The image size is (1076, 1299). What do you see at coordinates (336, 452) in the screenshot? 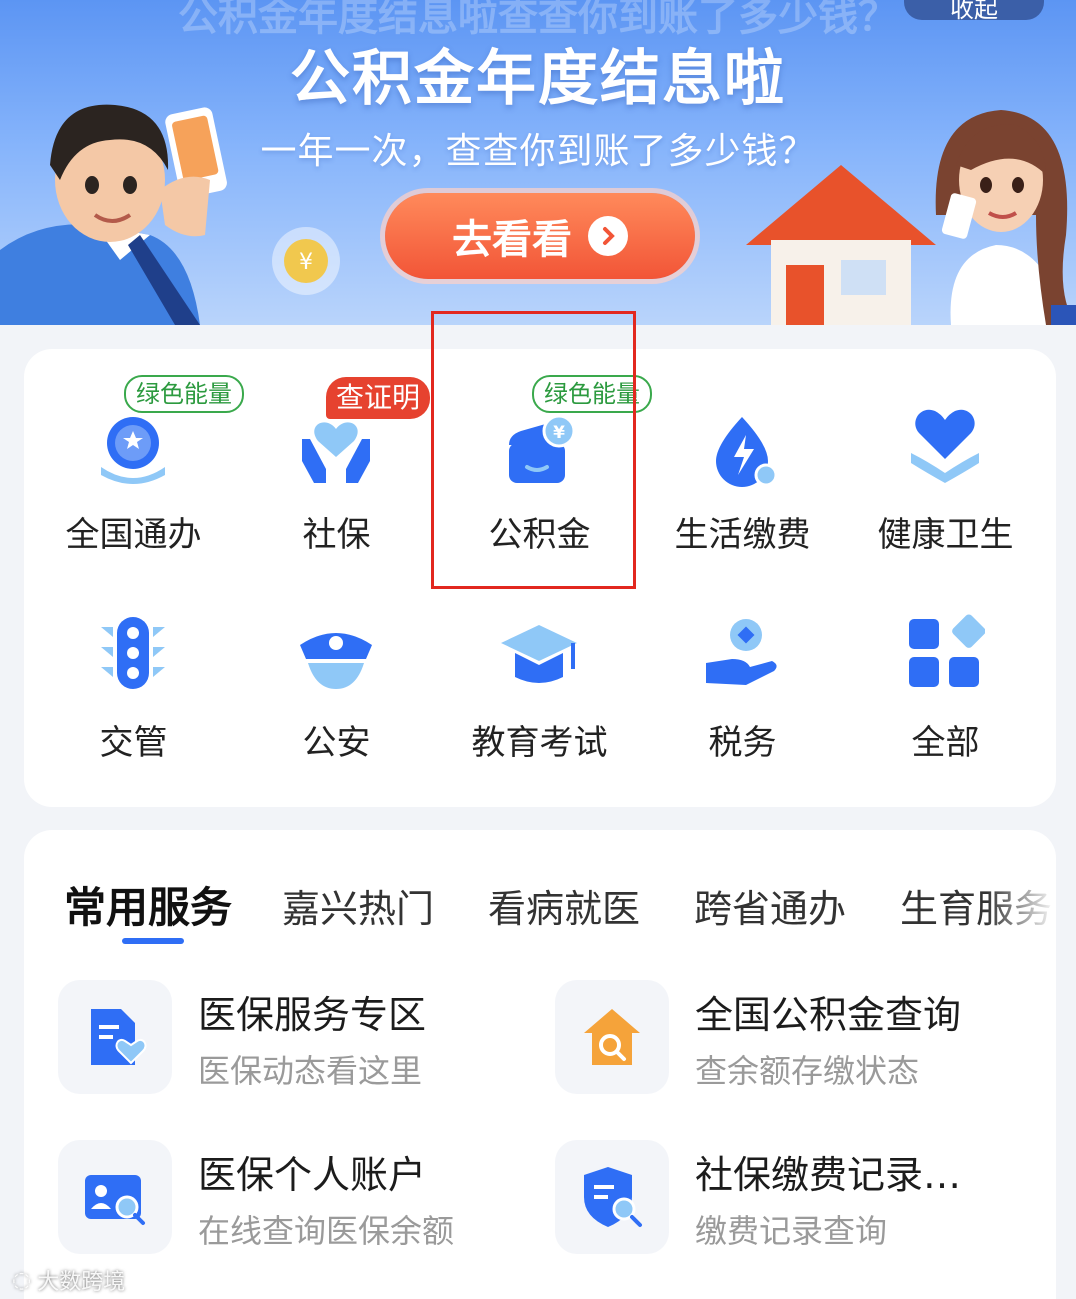
I see `hands-heart-icon` at bounding box center [336, 452].